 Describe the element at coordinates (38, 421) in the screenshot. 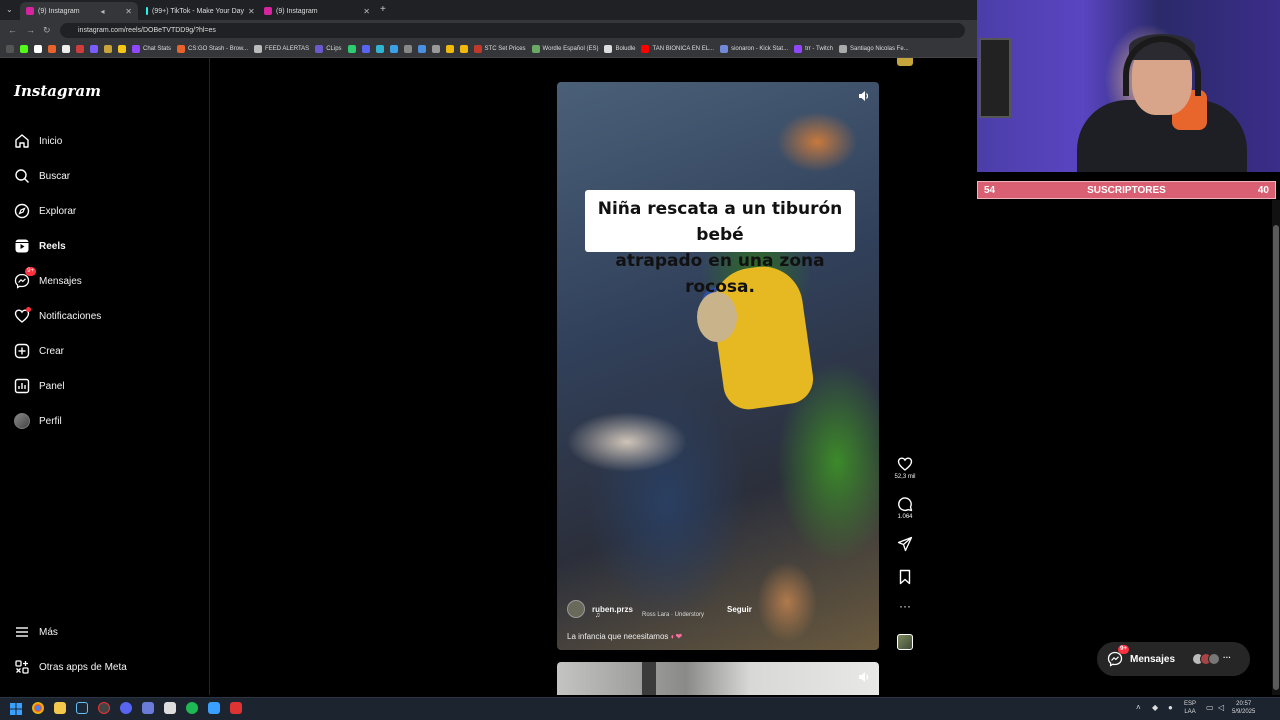

I see `sidebar-item-perfil: Perfil` at that location.